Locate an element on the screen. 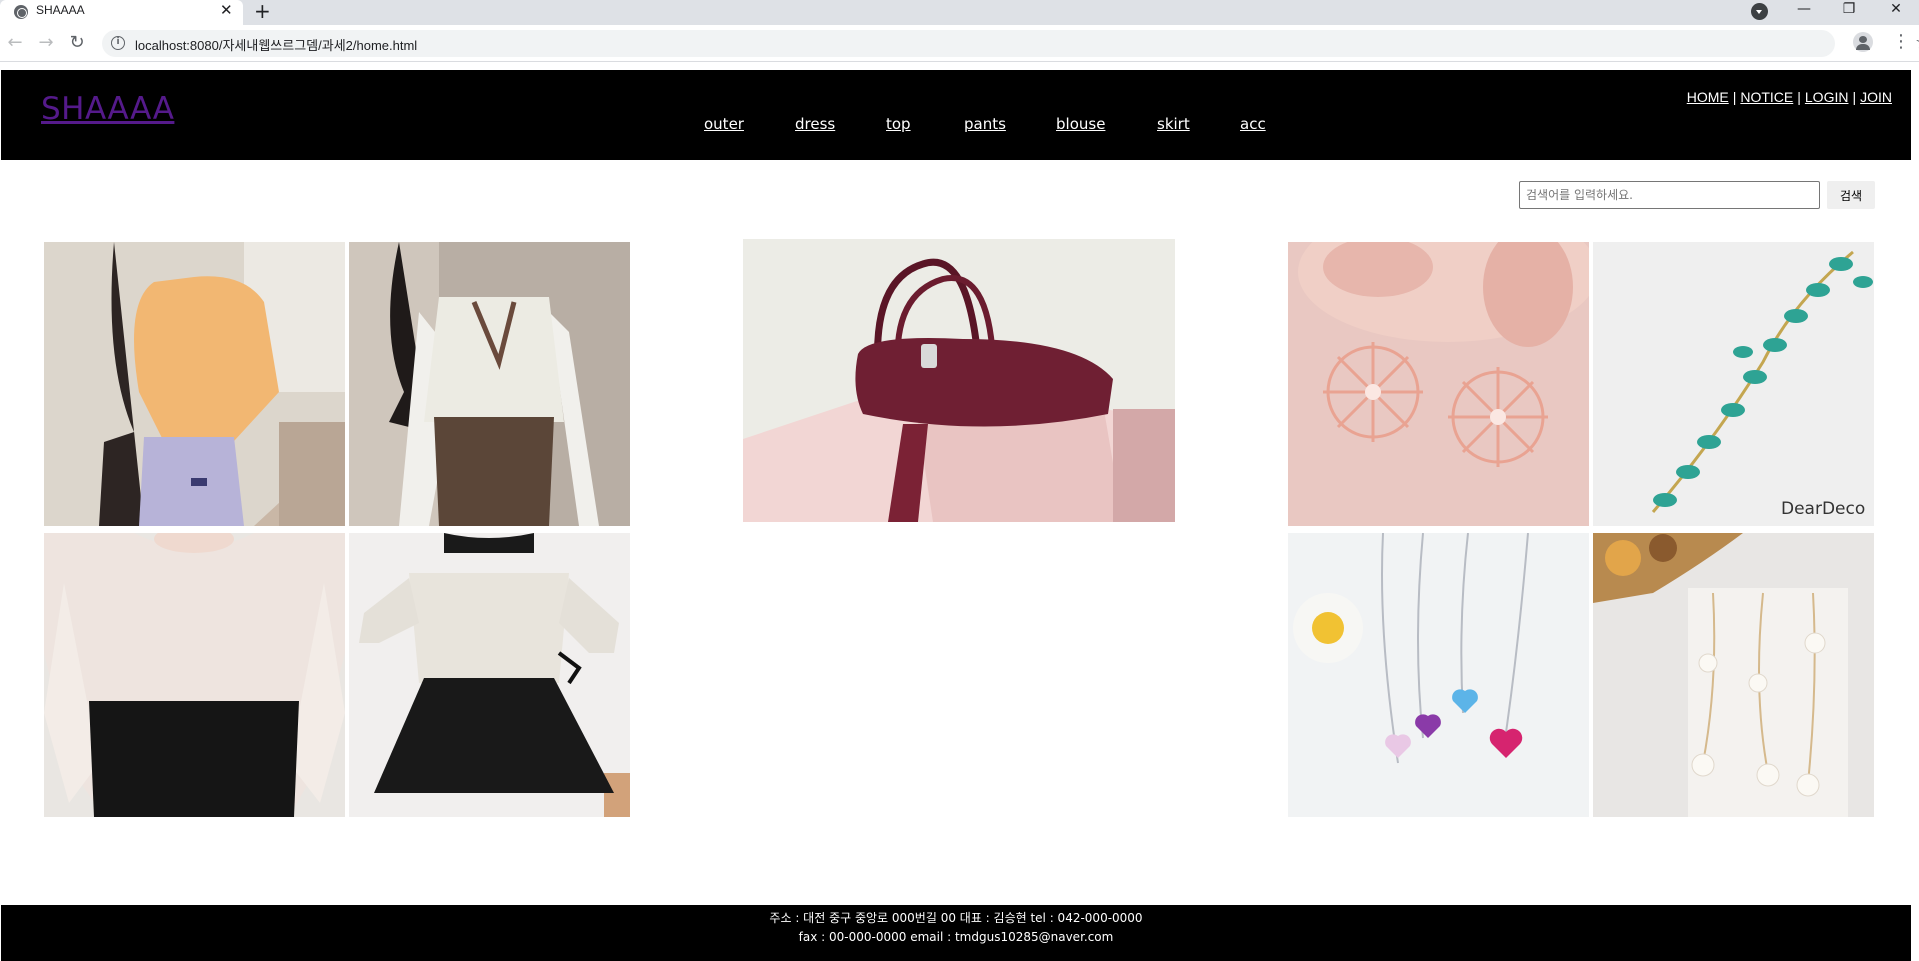  utility-nav: HOME | NOTICE | LOGIN | JOIN is located at coordinates (1789, 97).